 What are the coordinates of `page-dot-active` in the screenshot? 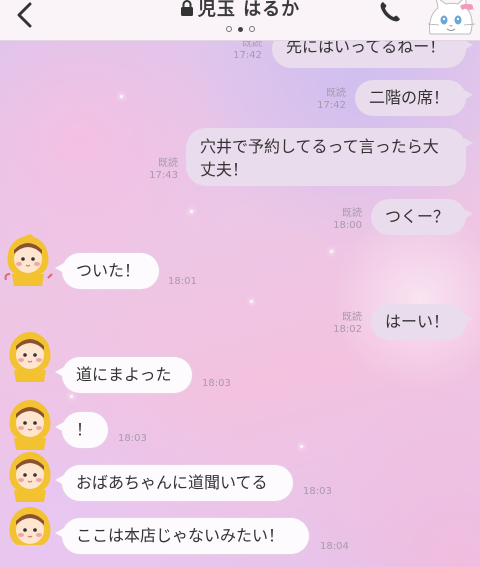 It's located at (240, 29).